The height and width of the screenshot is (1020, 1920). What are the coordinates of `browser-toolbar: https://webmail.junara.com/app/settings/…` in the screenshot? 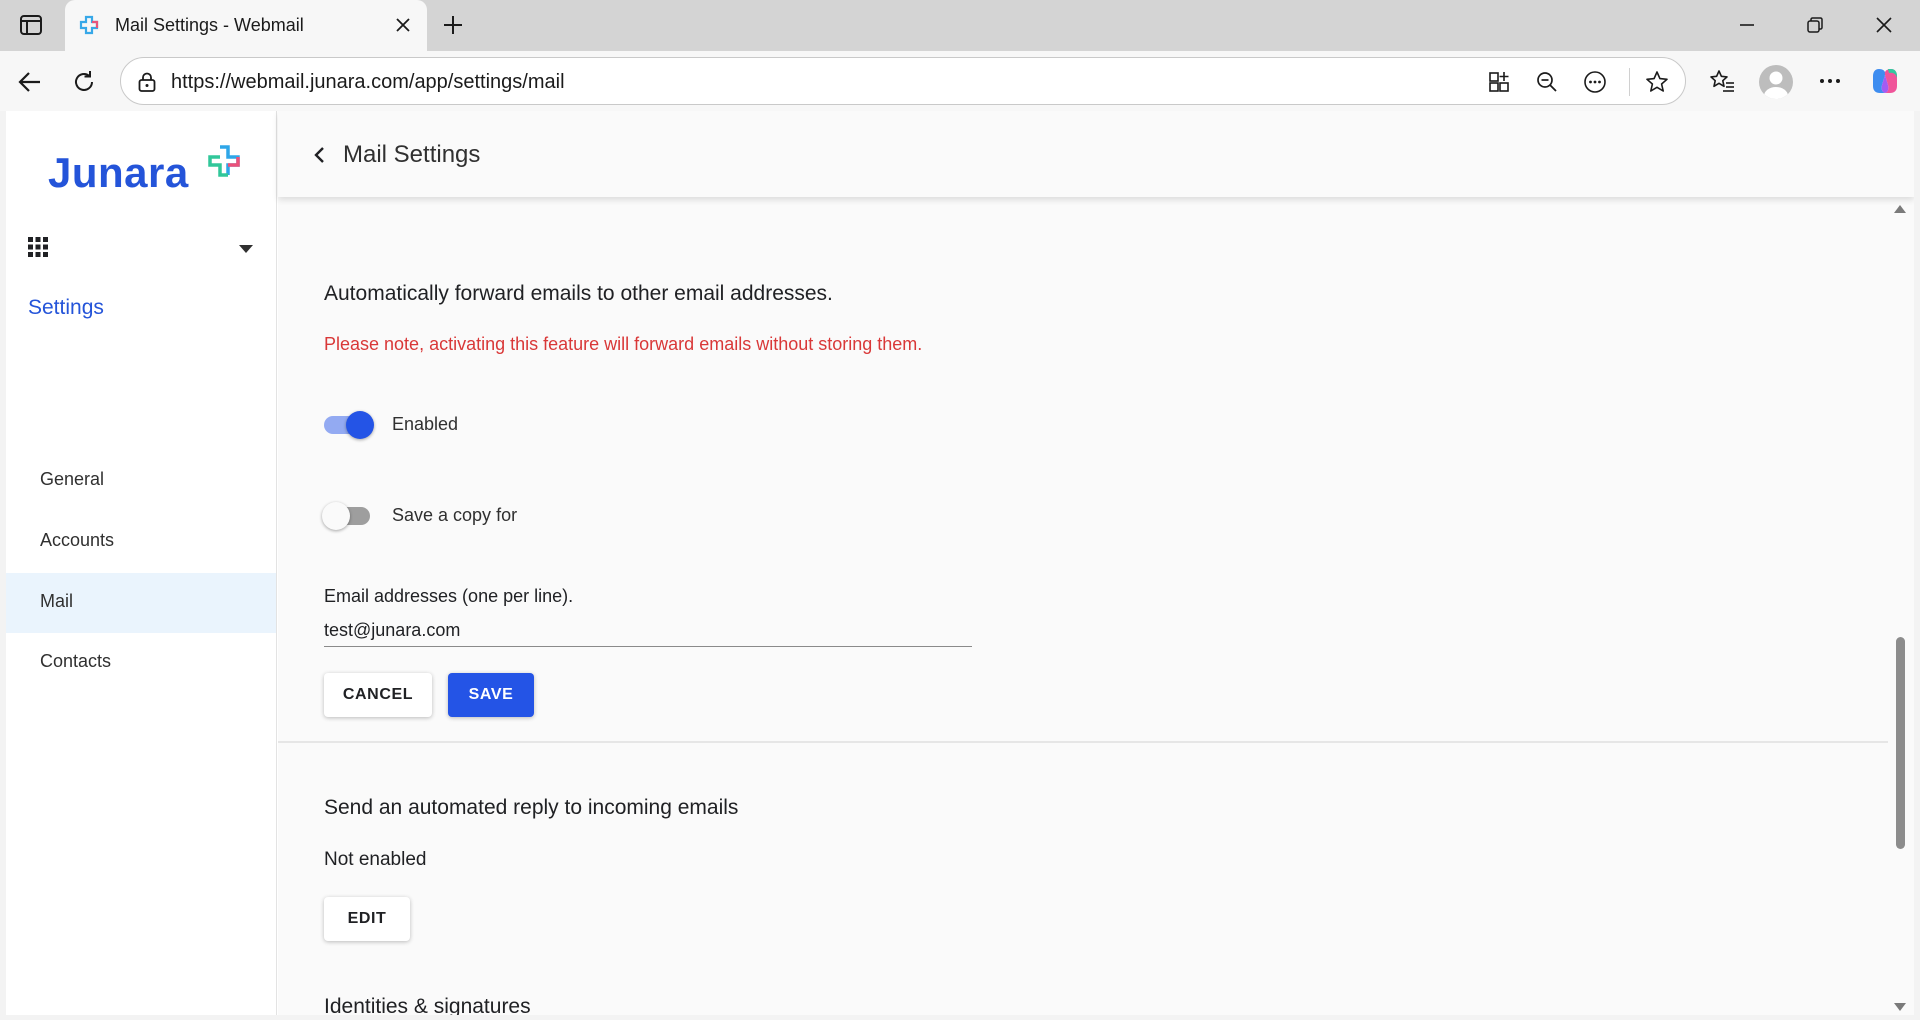 It's located at (960, 81).